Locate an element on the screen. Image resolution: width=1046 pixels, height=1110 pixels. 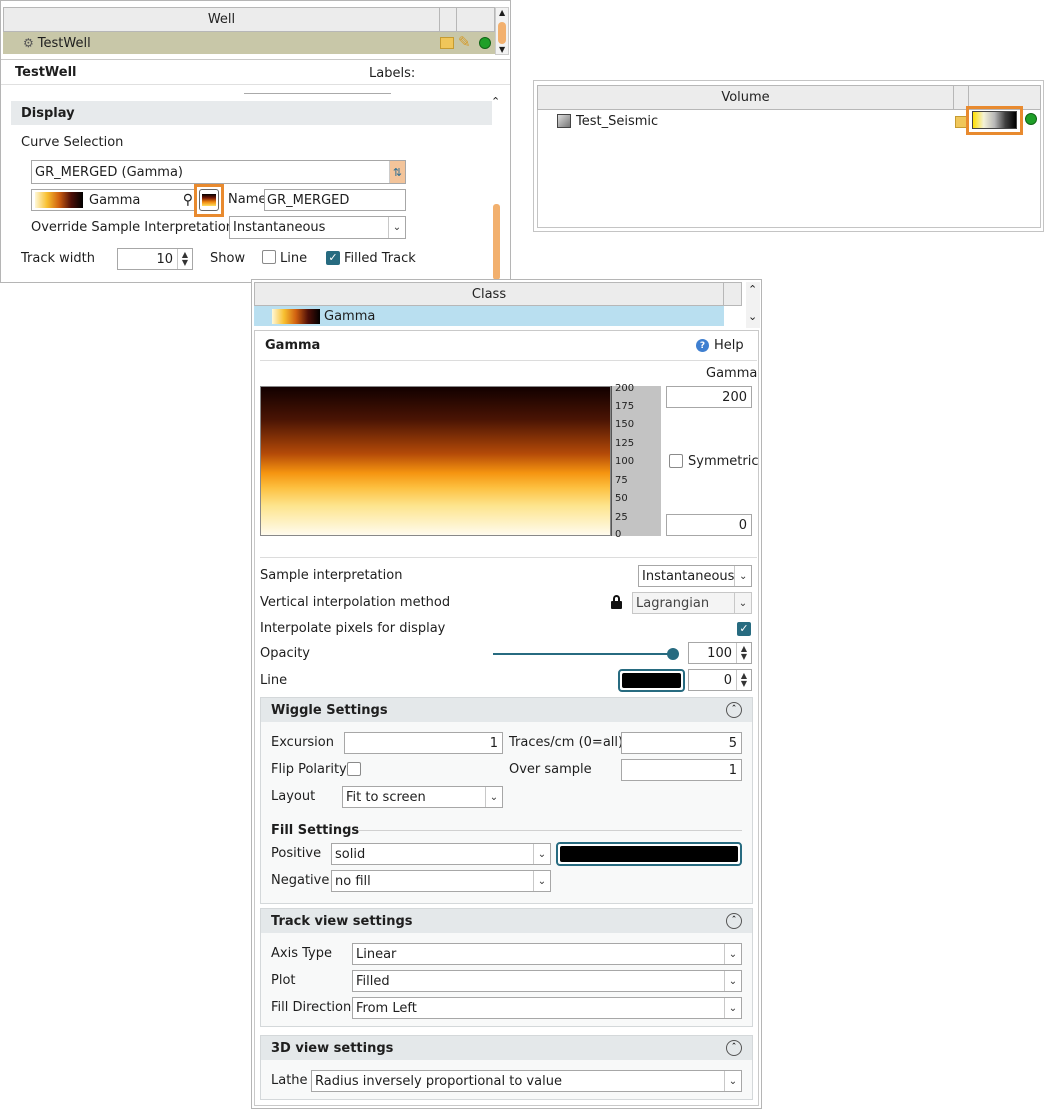
opacity-slider-handle is located at coordinates (673, 654).